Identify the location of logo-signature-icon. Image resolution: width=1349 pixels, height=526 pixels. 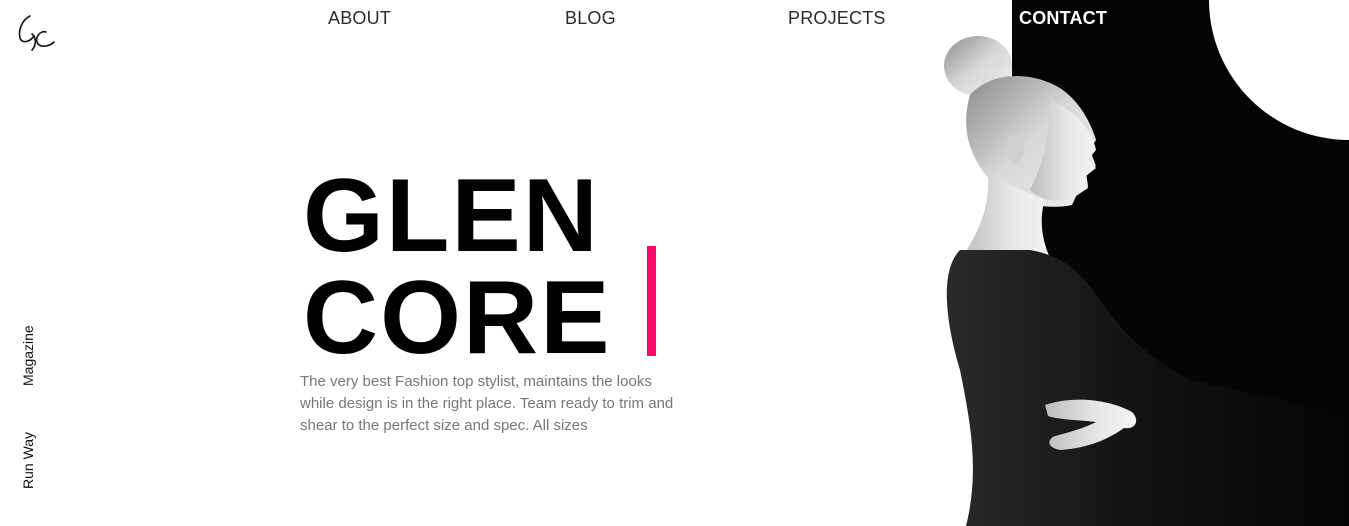
(36, 33).